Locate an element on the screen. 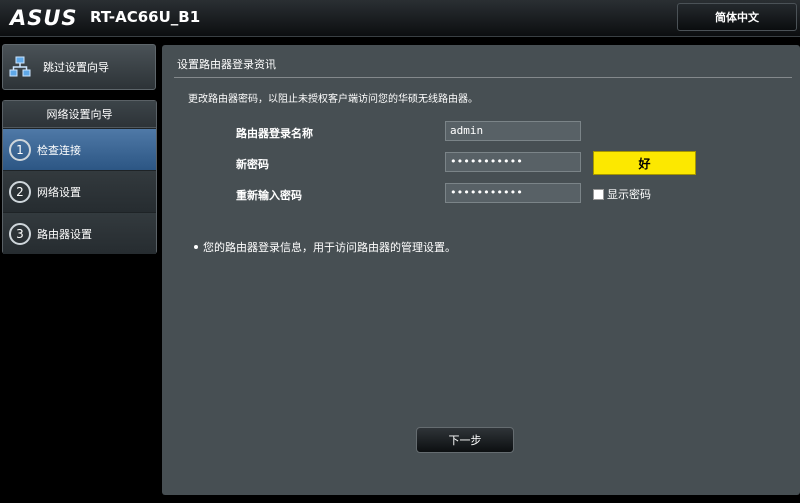 The width and height of the screenshot is (800, 503). confirm-password-input: ••••••••••• is located at coordinates (513, 193).